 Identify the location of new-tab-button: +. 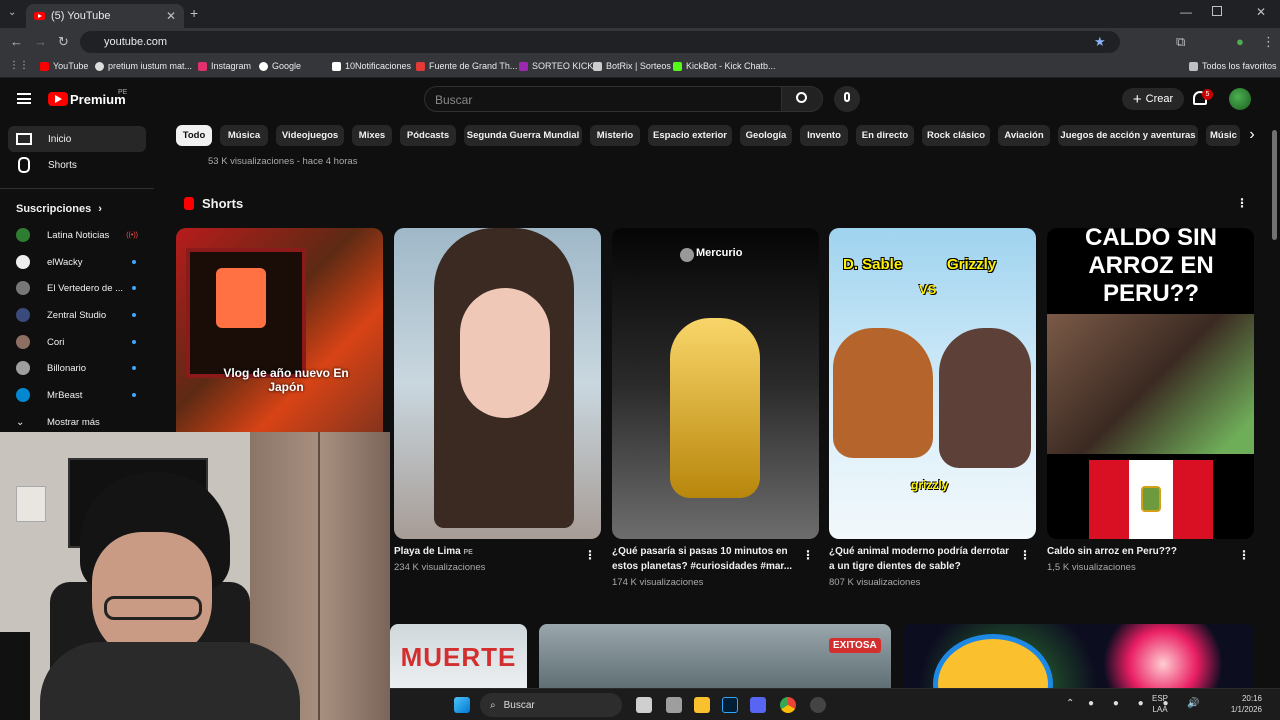
(194, 13).